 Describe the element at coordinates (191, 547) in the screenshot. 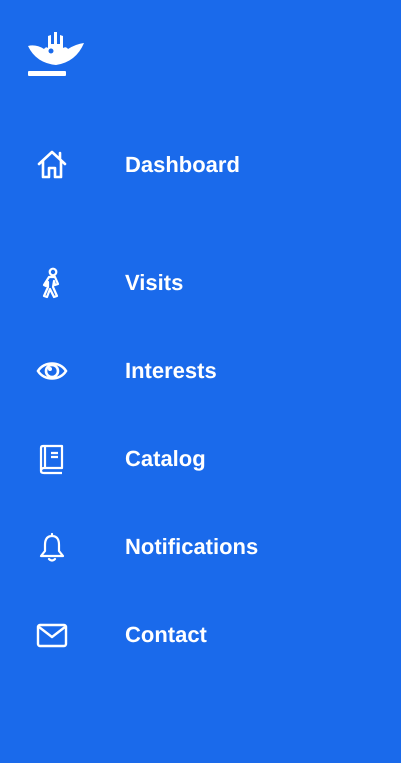

I see `nav-link: Notifications` at that location.